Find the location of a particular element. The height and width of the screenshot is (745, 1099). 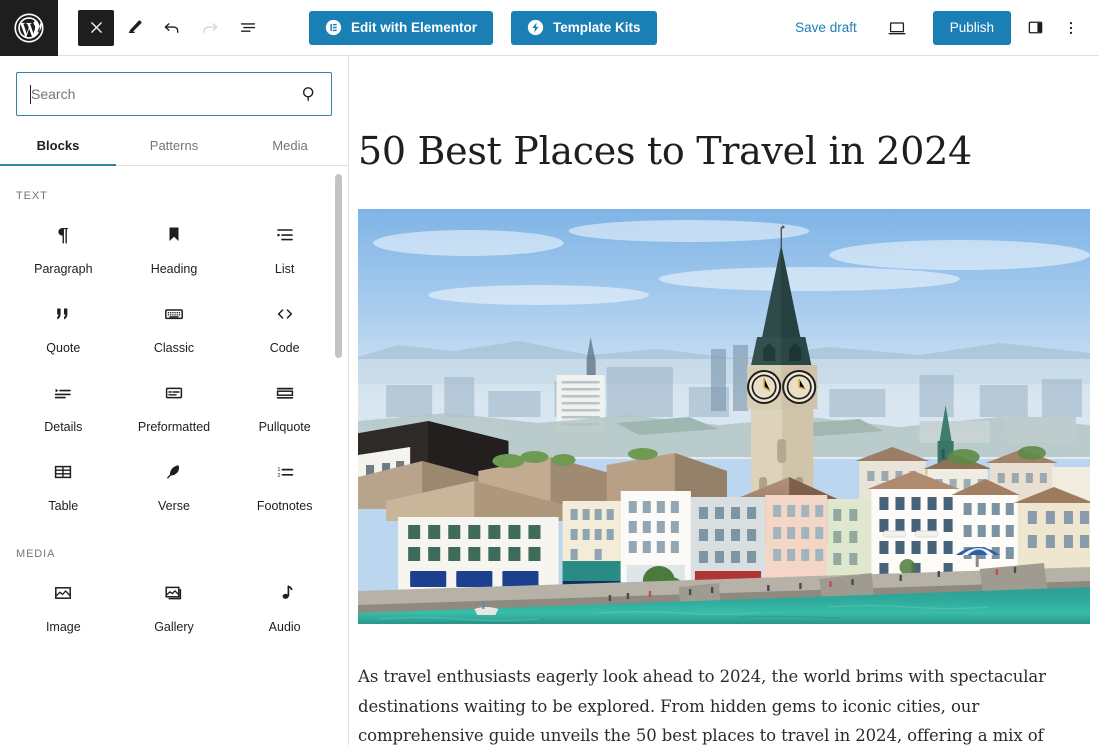

publish-button: Publish is located at coordinates (971, 27).